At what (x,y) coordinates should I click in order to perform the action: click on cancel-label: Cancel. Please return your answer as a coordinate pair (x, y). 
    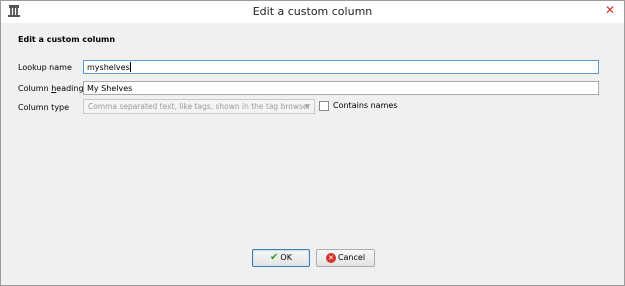
    Looking at the image, I should click on (351, 257).